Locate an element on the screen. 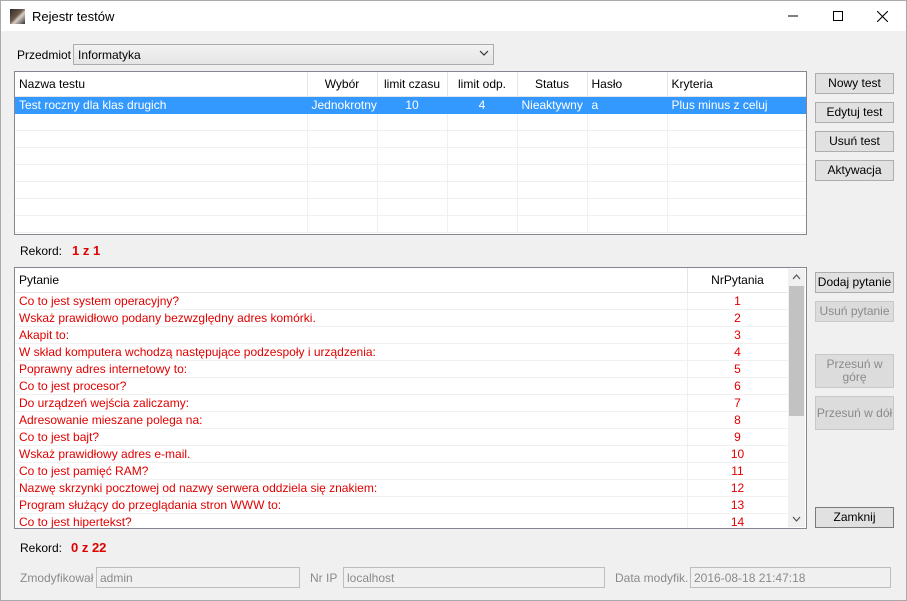 Image resolution: width=907 pixels, height=601 pixels. col-header-password: Hasło is located at coordinates (627, 84).